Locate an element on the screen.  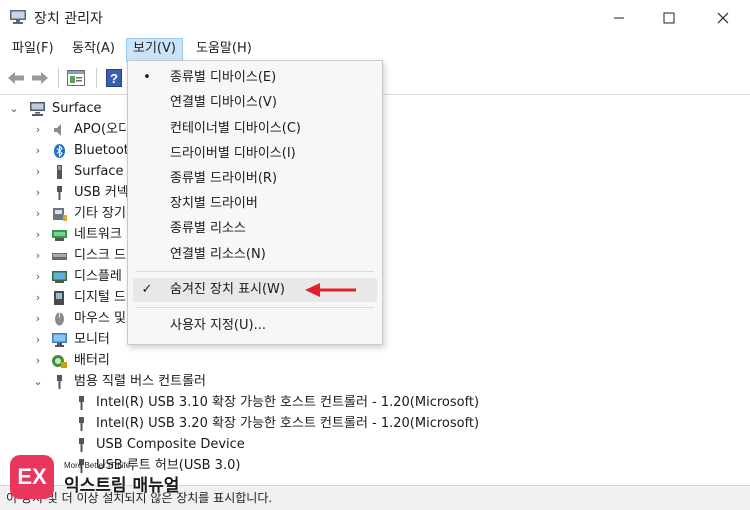
menu-item-label: 장치별 드라이버 is located at coordinates (214, 203).